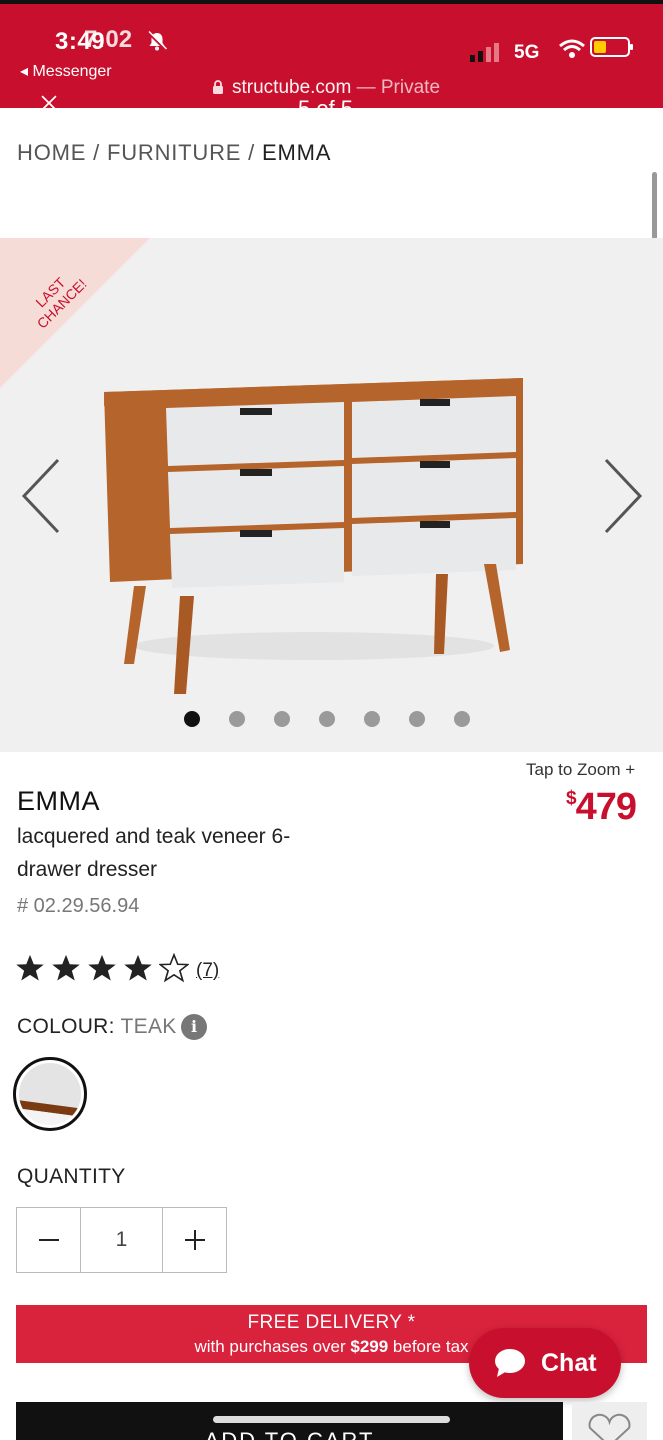  I want to click on image-pager-count: 5 of 5, so click(326, 104).